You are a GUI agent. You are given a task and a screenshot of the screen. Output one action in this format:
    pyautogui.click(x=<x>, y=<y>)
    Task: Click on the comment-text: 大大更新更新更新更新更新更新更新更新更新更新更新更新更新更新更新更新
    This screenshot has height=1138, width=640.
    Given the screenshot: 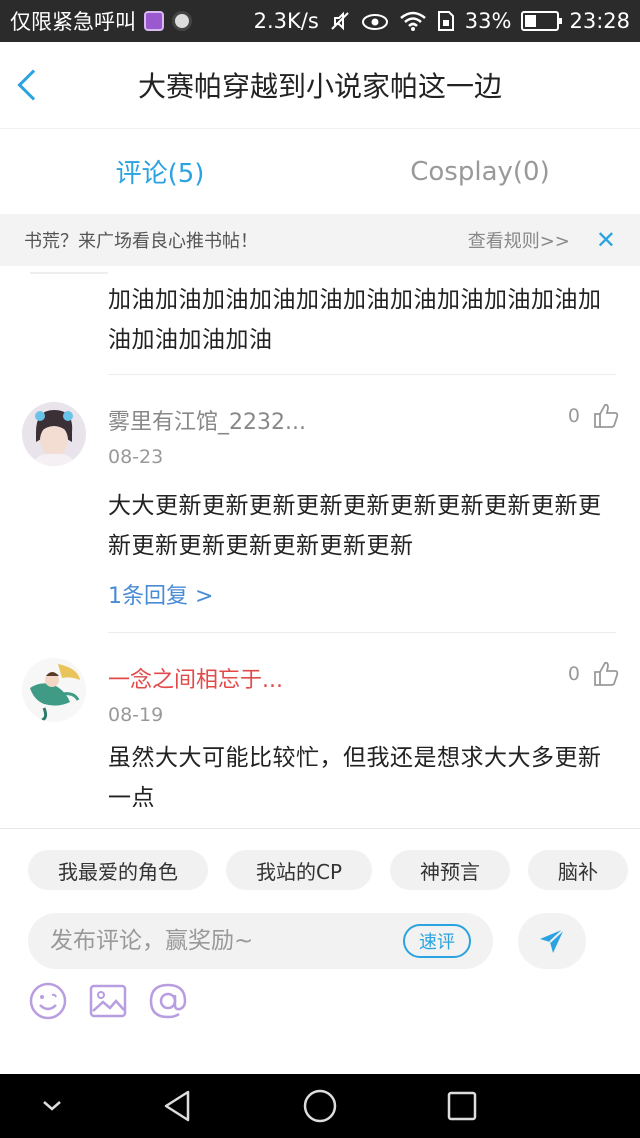 What is the action you would take?
    pyautogui.click(x=355, y=526)
    